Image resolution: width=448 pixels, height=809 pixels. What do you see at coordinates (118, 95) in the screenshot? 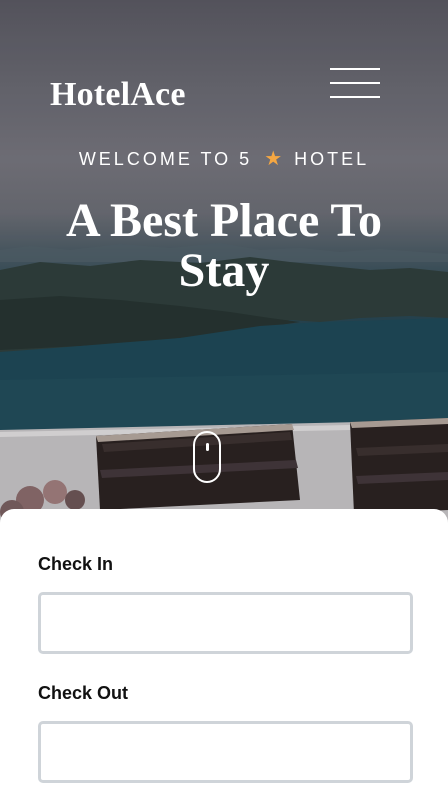
I see `brand-logo: HotelAce` at bounding box center [118, 95].